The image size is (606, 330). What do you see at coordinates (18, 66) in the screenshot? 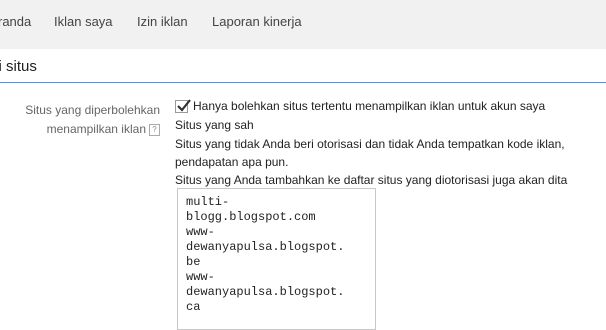
I see `section-title: si situs` at bounding box center [18, 66].